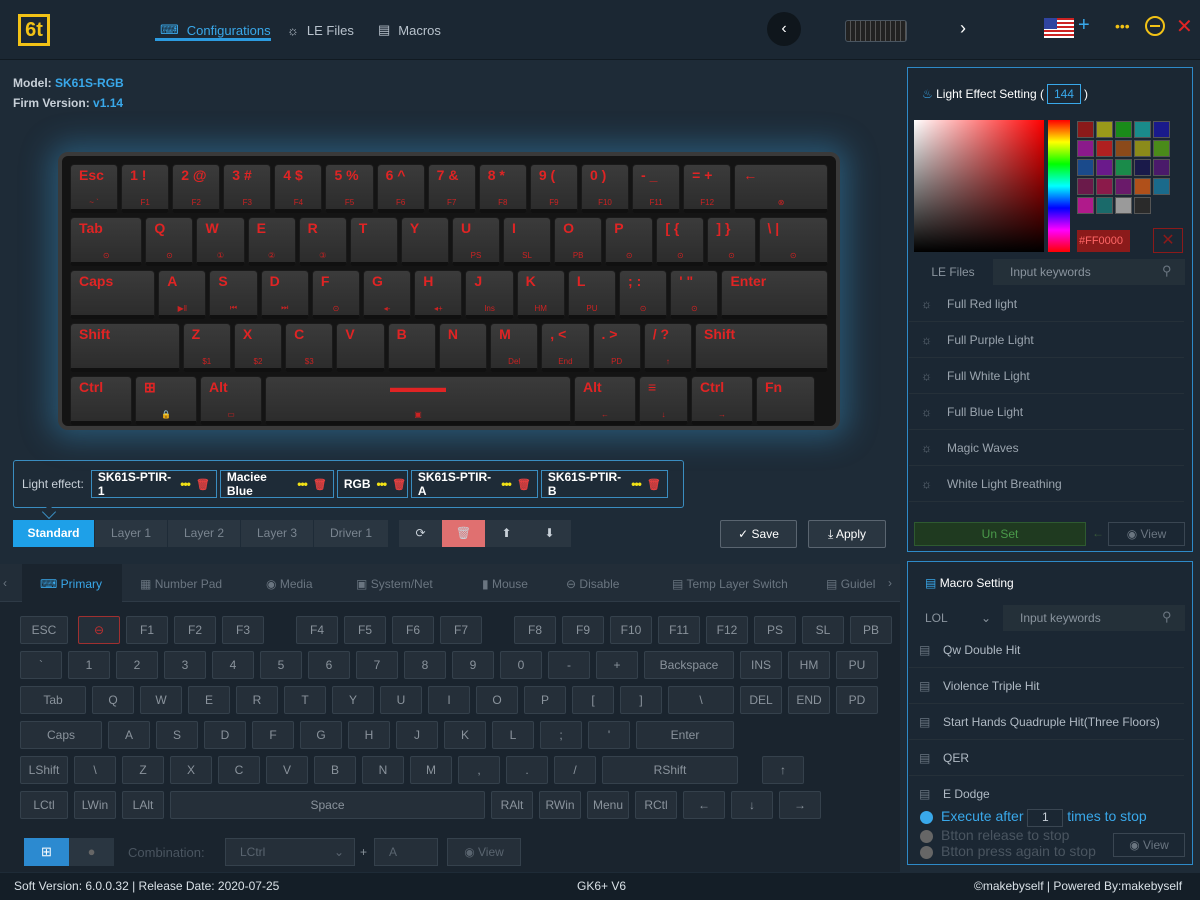  What do you see at coordinates (583, 630) in the screenshot?
I see `virtual-key: F9` at bounding box center [583, 630].